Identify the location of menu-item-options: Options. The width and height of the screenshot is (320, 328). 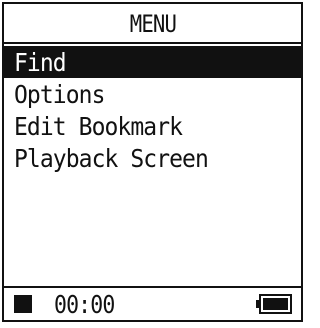
(152, 94).